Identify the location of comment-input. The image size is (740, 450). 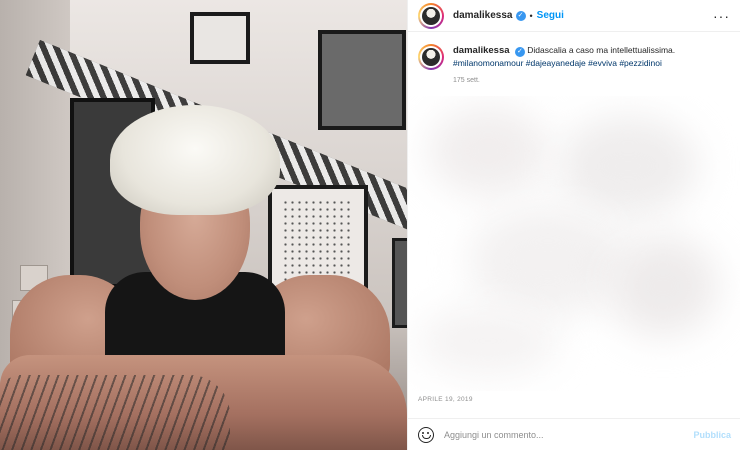
(554, 434).